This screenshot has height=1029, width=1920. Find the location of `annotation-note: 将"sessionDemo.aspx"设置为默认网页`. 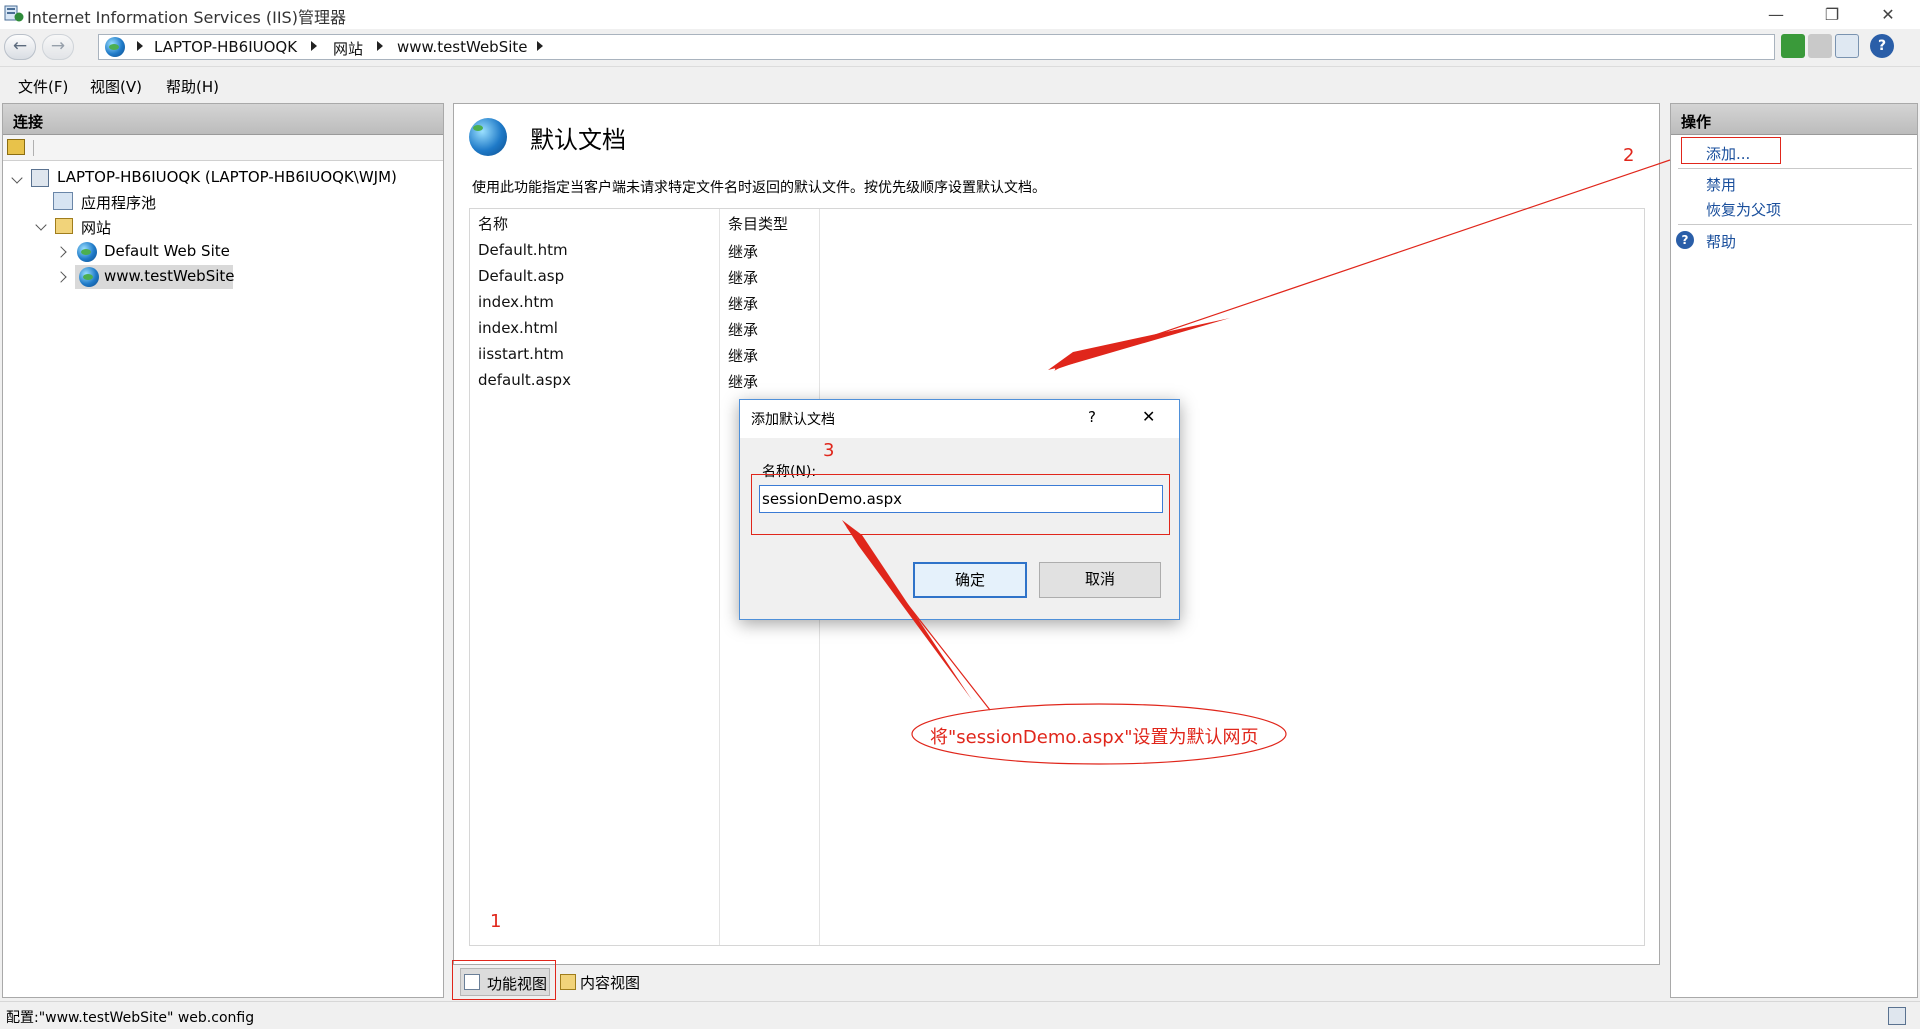

annotation-note: 将"sessionDemo.aspx"设置为默认网页 is located at coordinates (1094, 737).